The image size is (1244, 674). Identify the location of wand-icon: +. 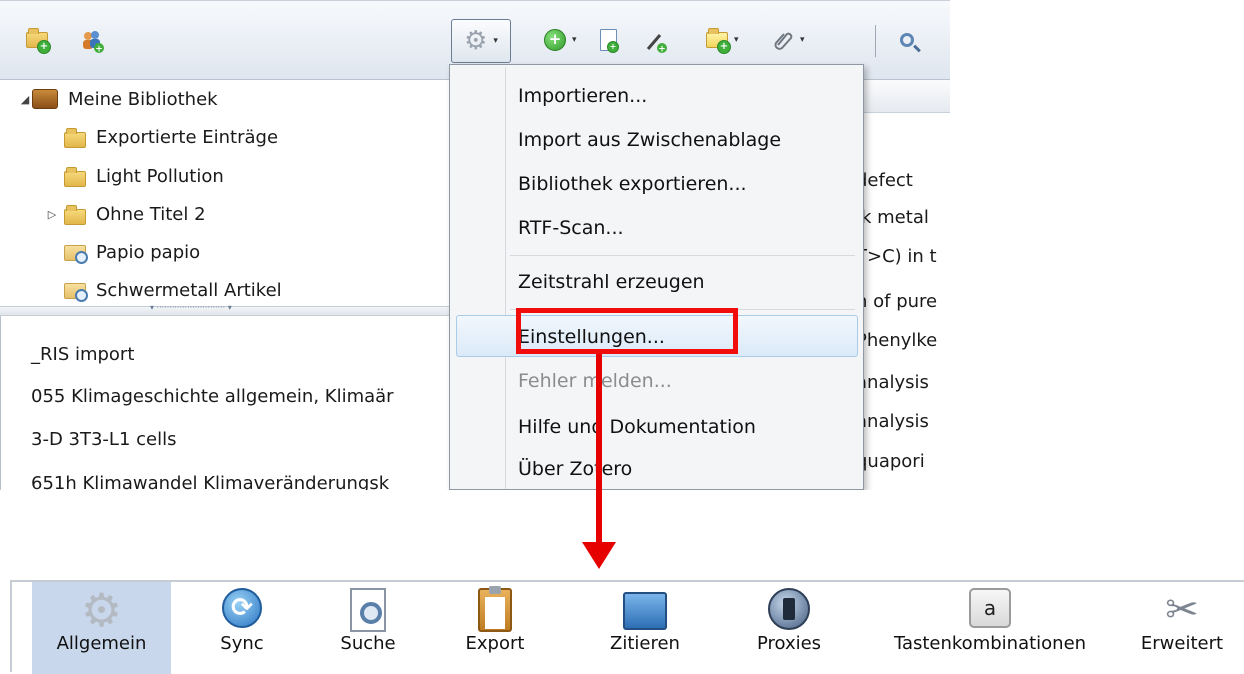
(655, 42).